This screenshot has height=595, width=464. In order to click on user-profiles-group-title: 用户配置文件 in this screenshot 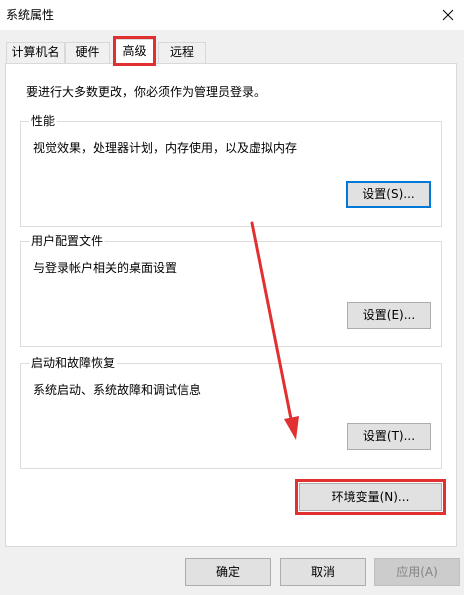, I will do `click(67, 241)`.